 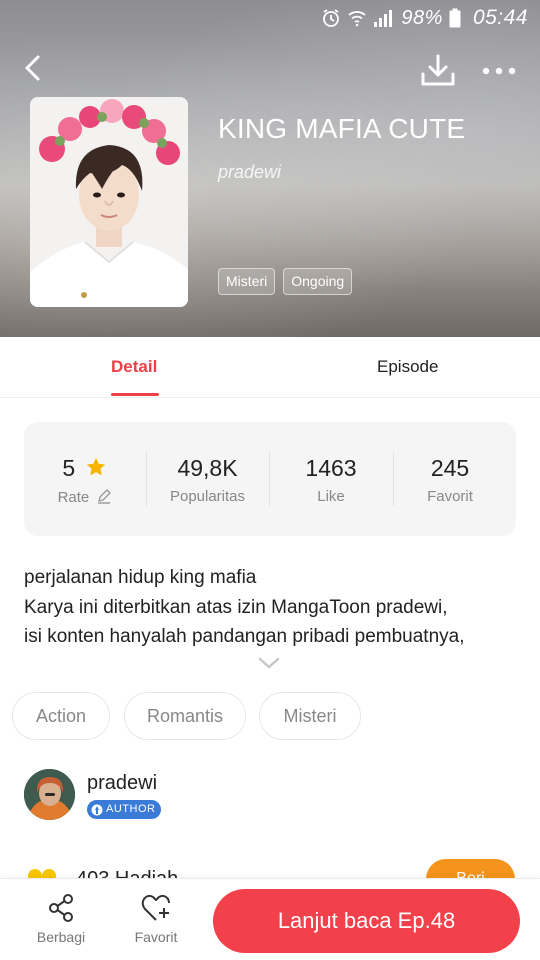 What do you see at coordinates (61, 716) in the screenshot?
I see `genre-chip-action: Action` at bounding box center [61, 716].